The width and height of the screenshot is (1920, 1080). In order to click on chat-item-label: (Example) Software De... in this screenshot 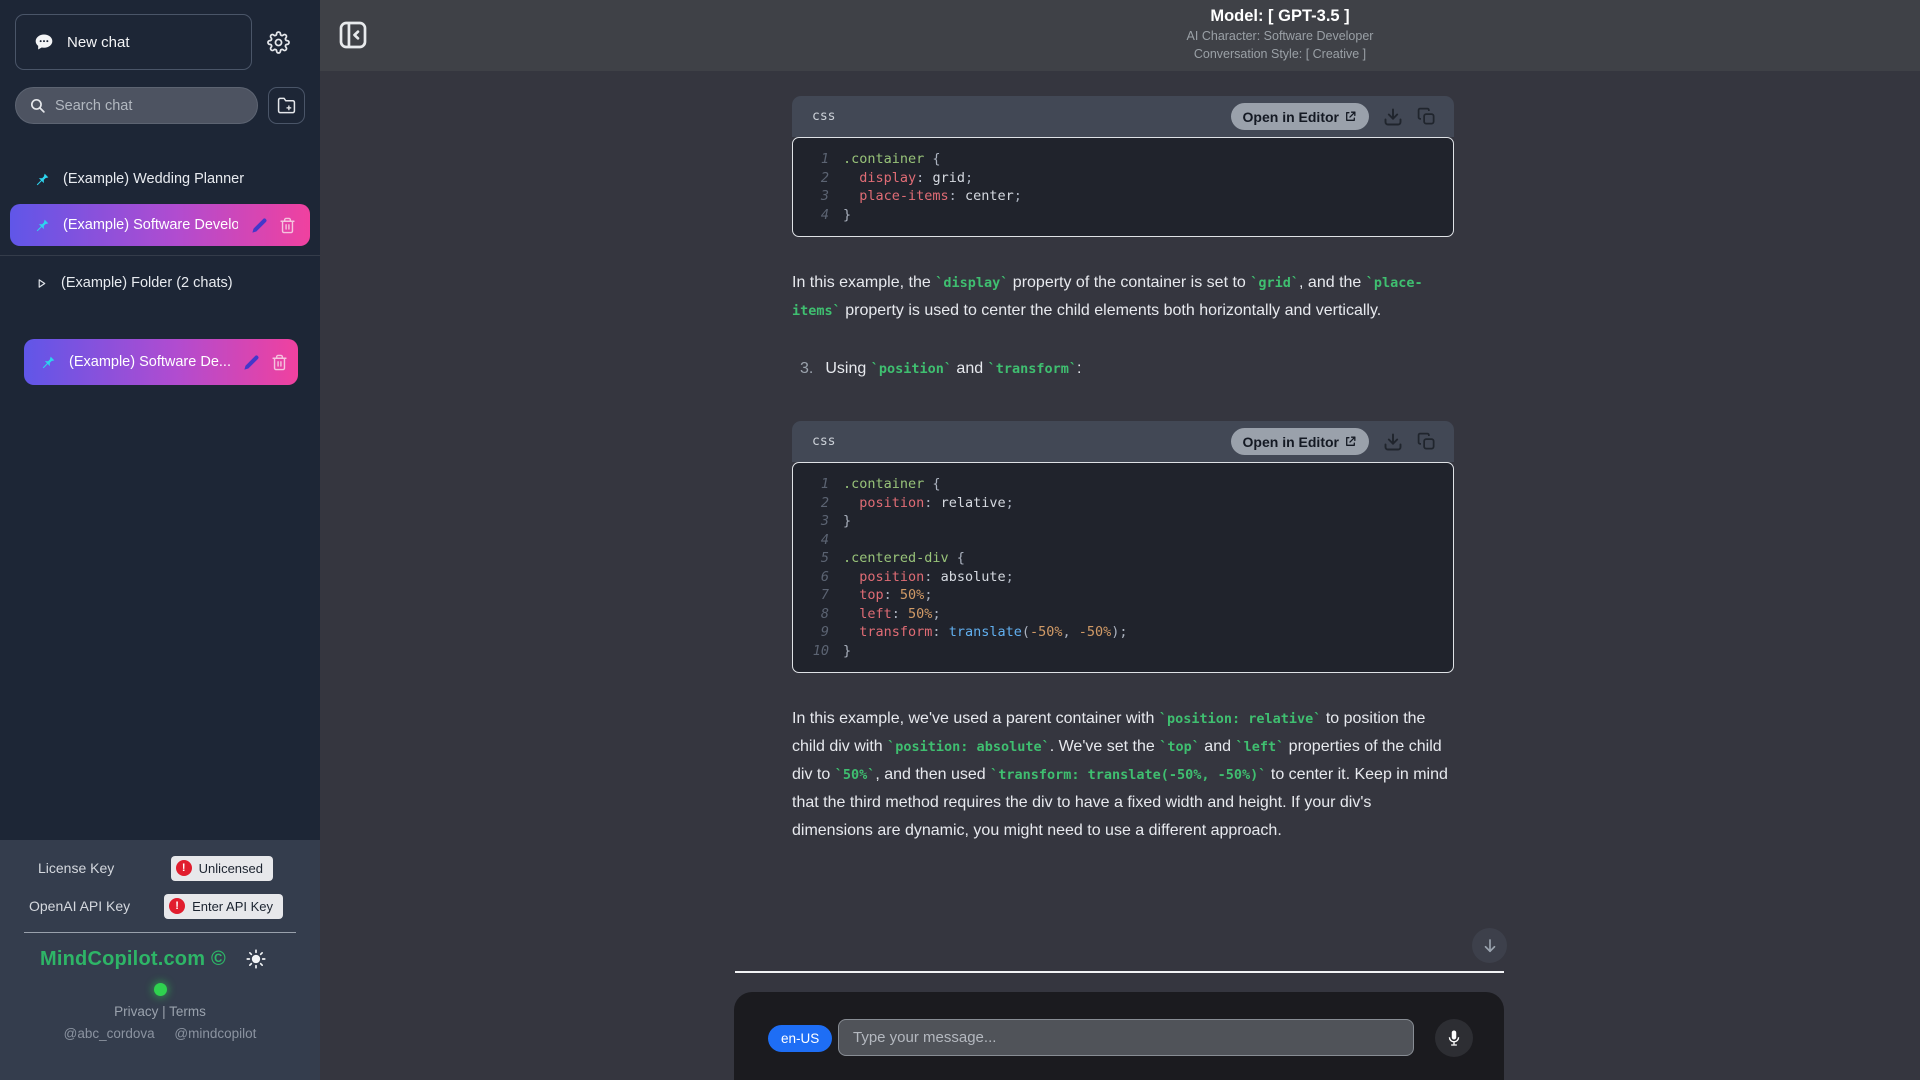, I will do `click(149, 362)`.